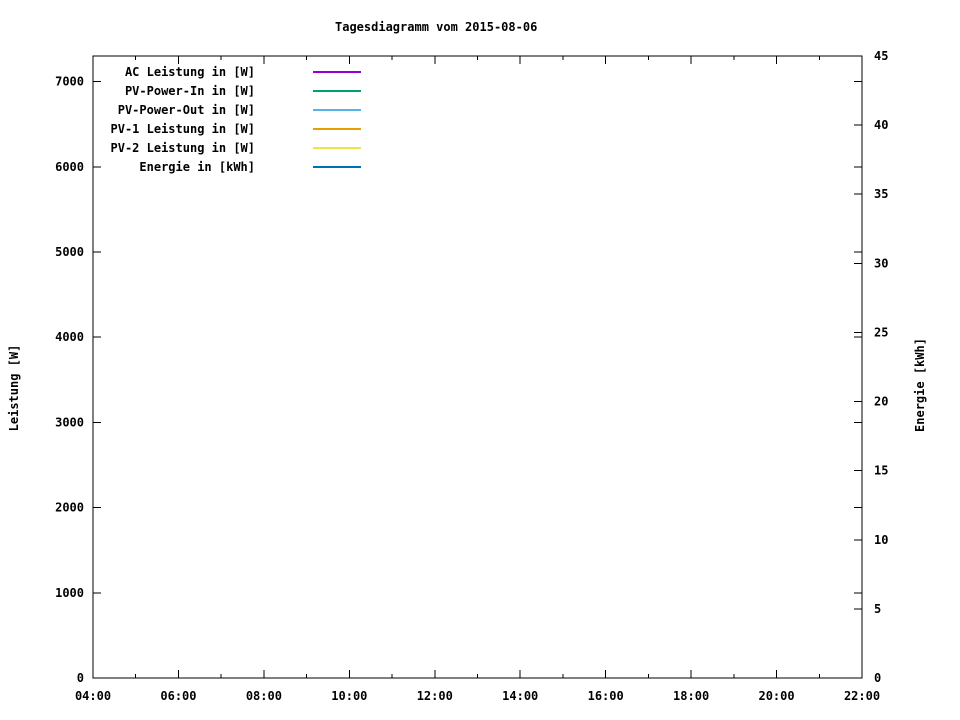 The width and height of the screenshot is (960, 720). I want to click on y-tick-label: 4000, so click(69, 337).